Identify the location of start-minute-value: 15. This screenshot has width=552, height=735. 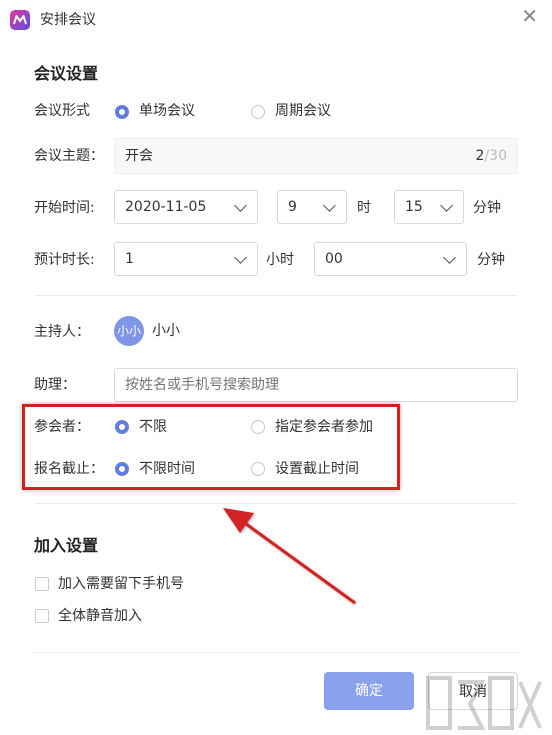
(414, 207).